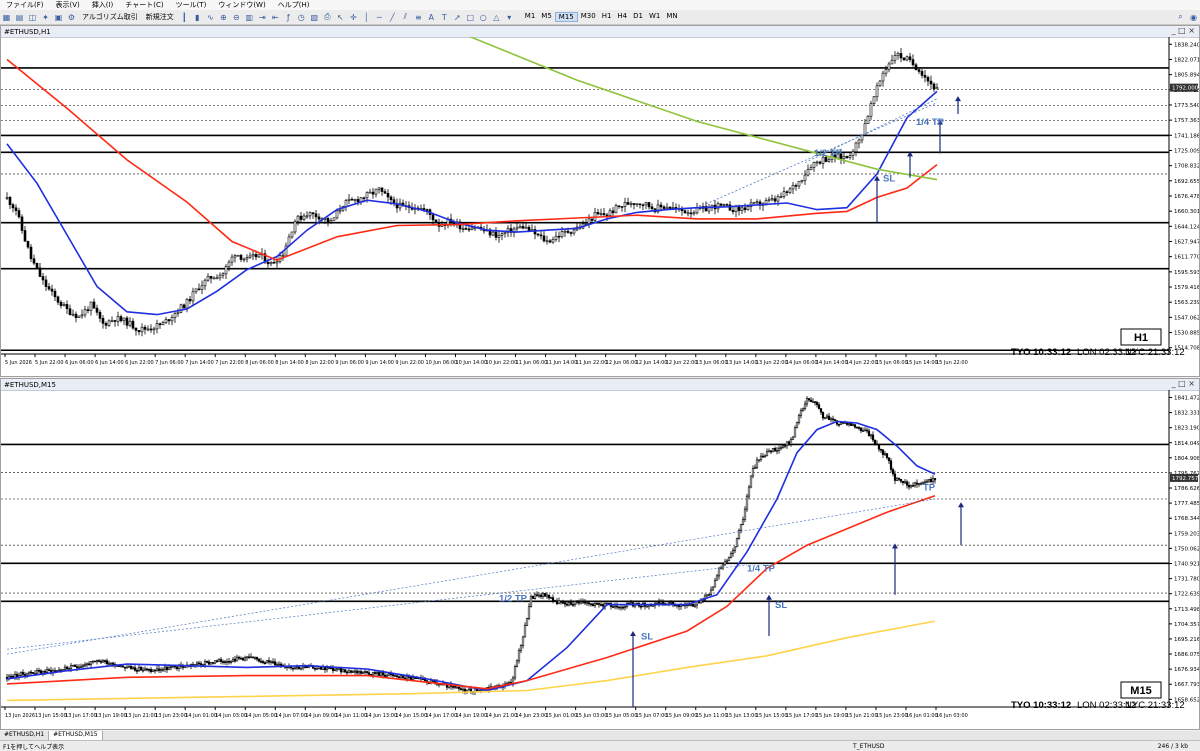 Image resolution: width=1200 pixels, height=751 pixels. What do you see at coordinates (71, 17) in the screenshot?
I see `tester-icon: ⚙` at bounding box center [71, 17].